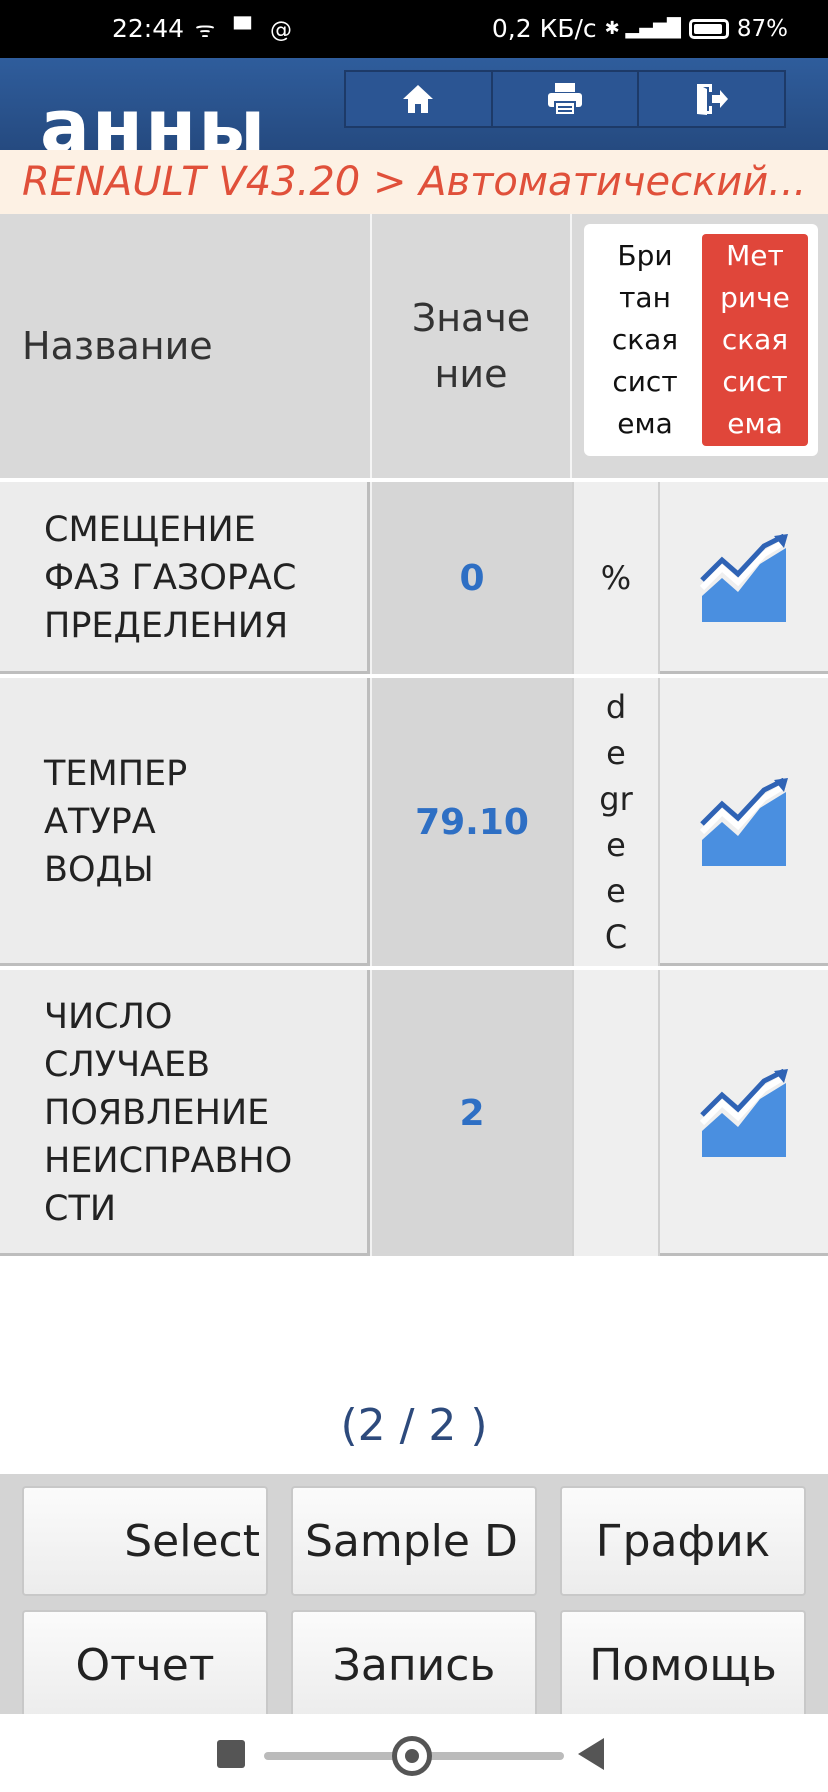 The width and height of the screenshot is (828, 1792). Describe the element at coordinates (762, 28) in the screenshot. I see `battery-percent: 87%` at that location.